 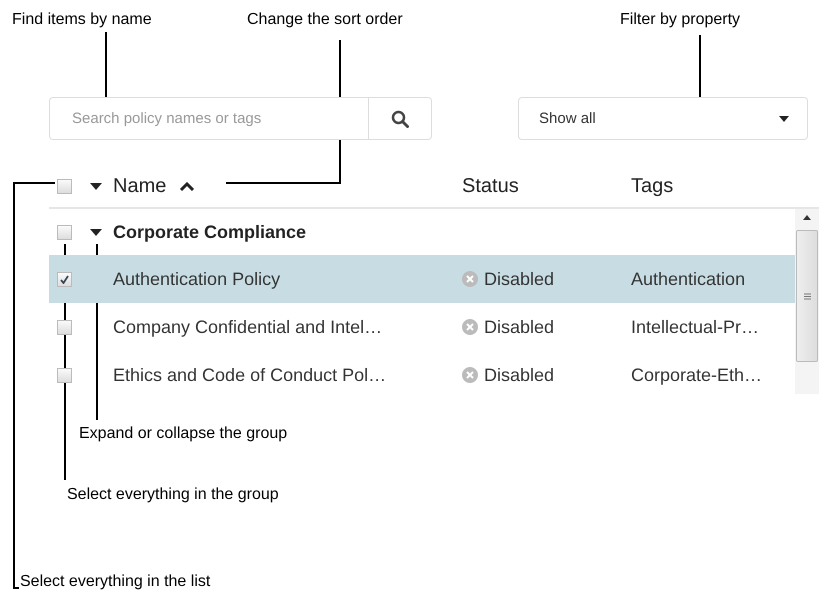 What do you see at coordinates (82, 20) in the screenshot?
I see `callout-label: Find items by name` at bounding box center [82, 20].